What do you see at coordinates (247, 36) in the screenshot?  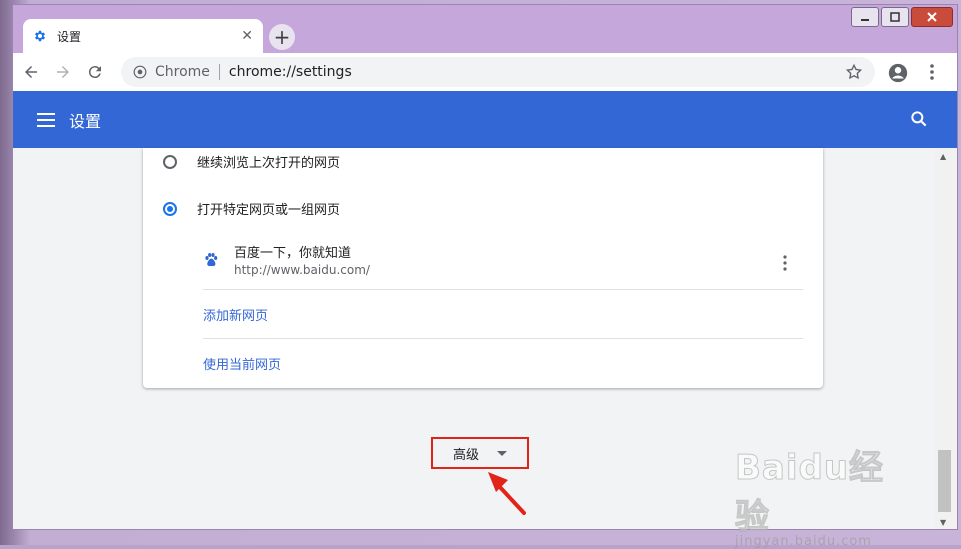 I see `close-icon: ✕` at bounding box center [247, 36].